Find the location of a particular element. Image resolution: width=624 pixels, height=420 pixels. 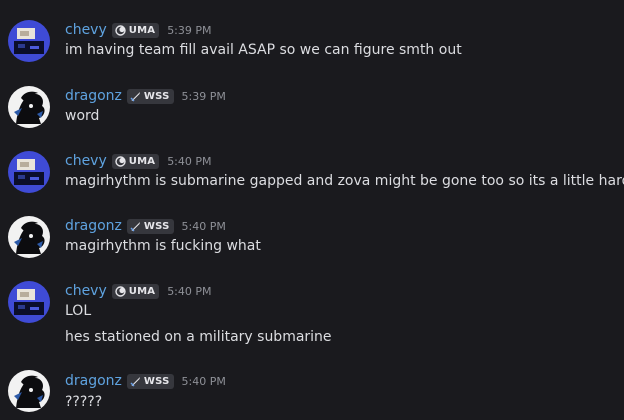

message-header: dragonz WSS 5:39 PM is located at coordinates (145, 96).